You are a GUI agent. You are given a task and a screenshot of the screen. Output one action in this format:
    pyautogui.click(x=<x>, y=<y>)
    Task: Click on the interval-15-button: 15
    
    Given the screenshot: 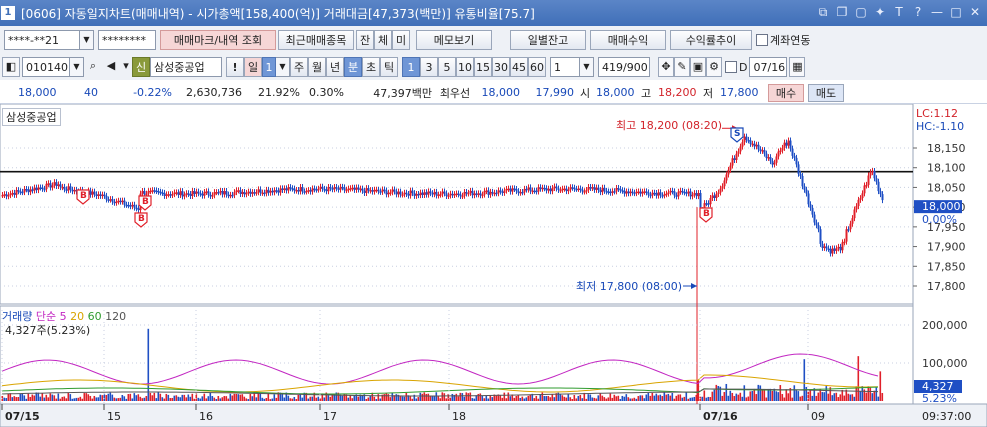 What is the action you would take?
    pyautogui.click(x=483, y=67)
    